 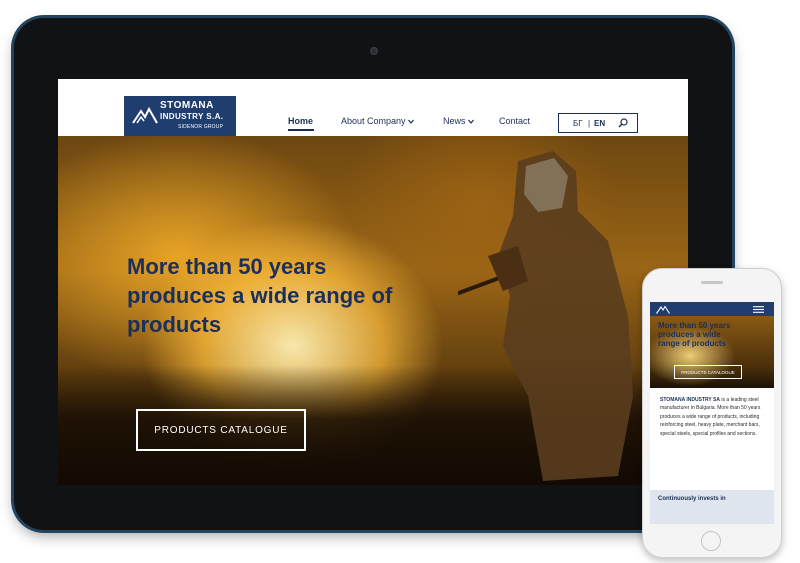 What do you see at coordinates (373, 121) in the screenshot?
I see `nav-about-label: About Company` at bounding box center [373, 121].